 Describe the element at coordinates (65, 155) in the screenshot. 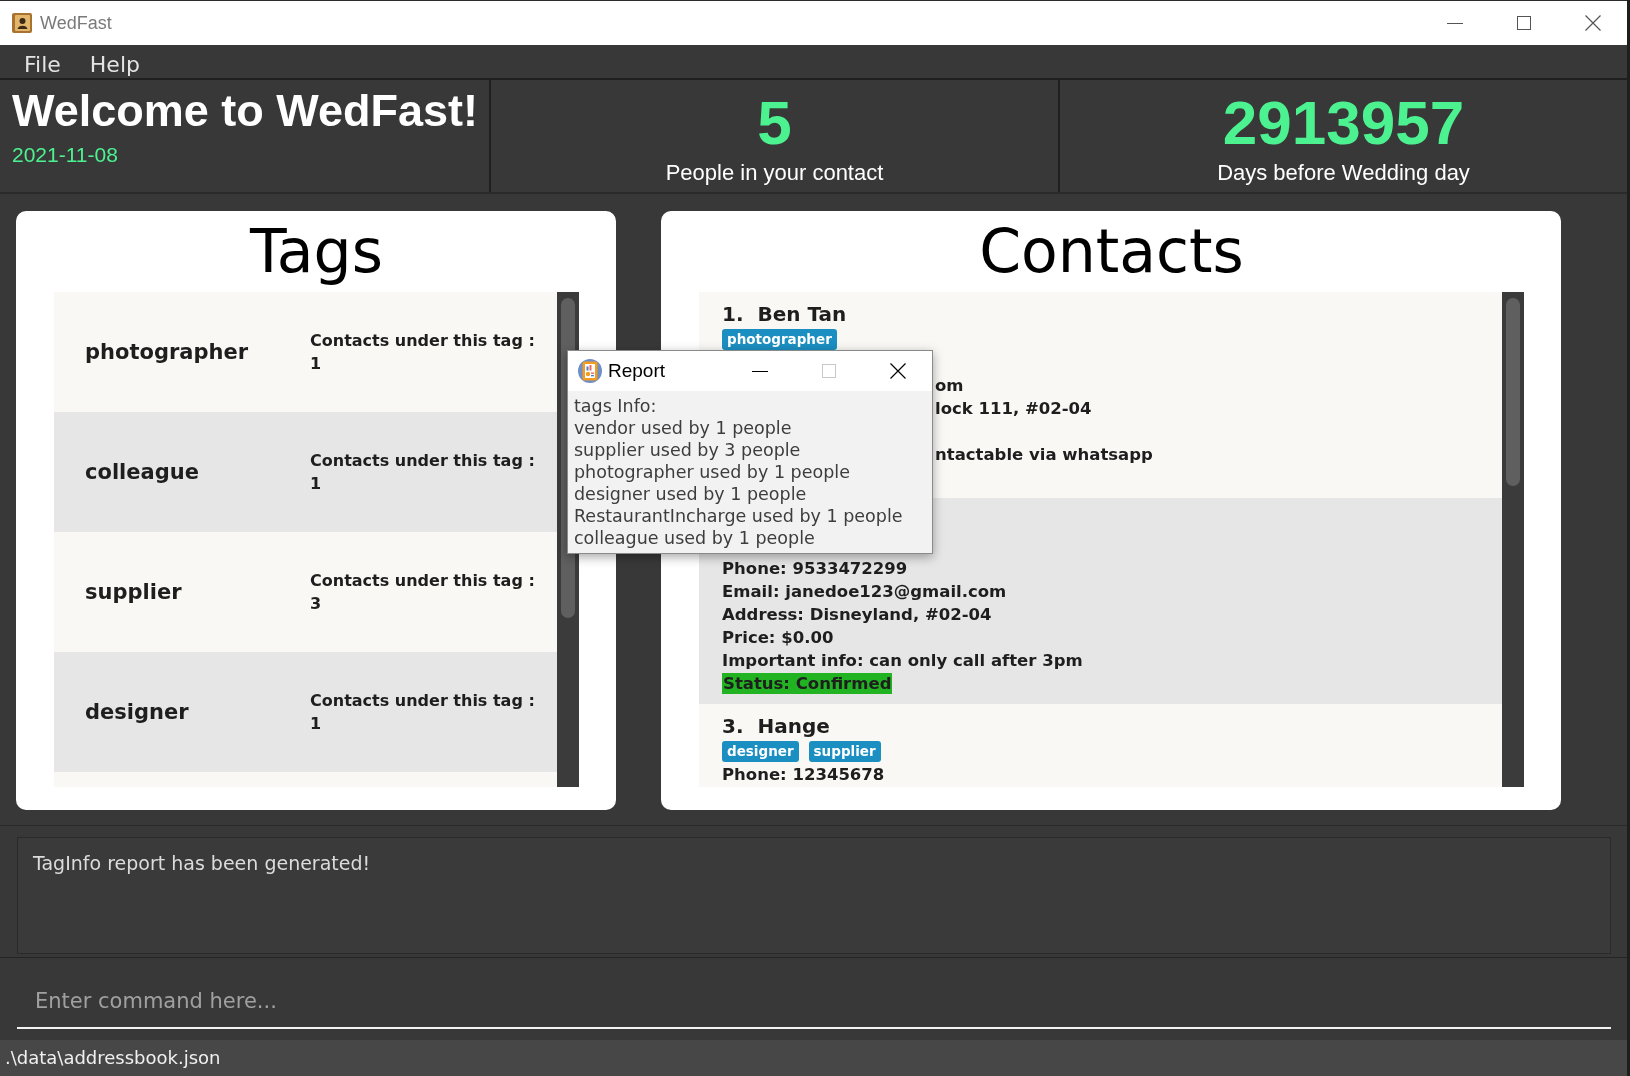

I see `date-text: 2021-11-08` at that location.